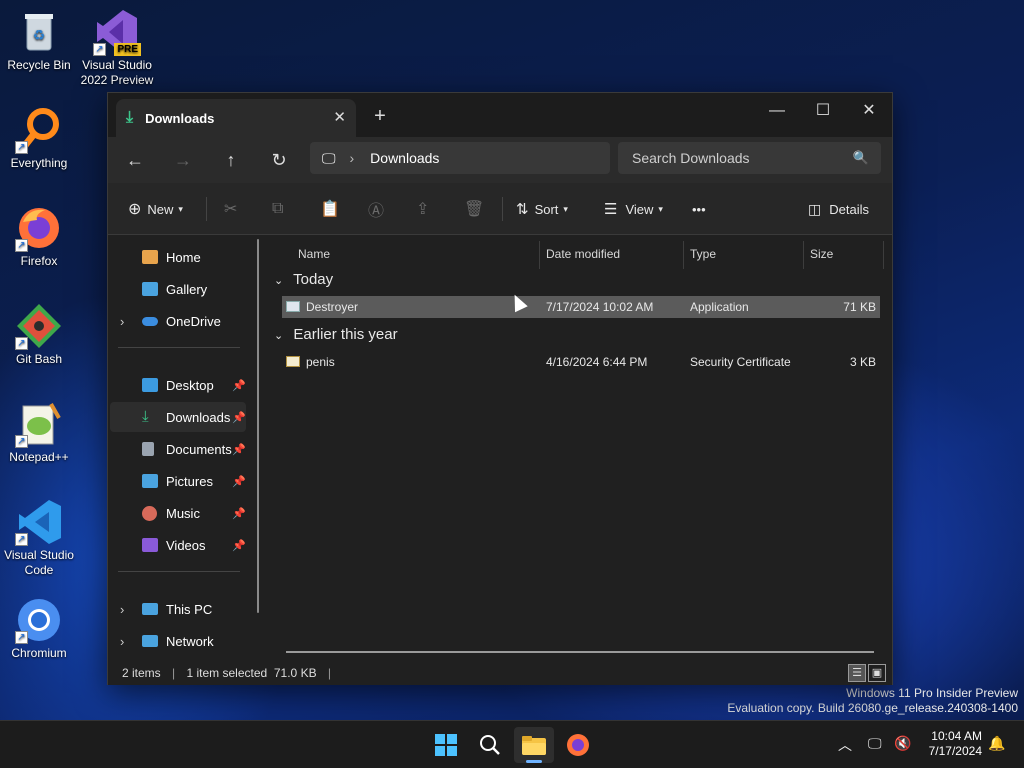  Describe the element at coordinates (345, 334) in the screenshot. I see `group-title: Earlier this year` at that location.